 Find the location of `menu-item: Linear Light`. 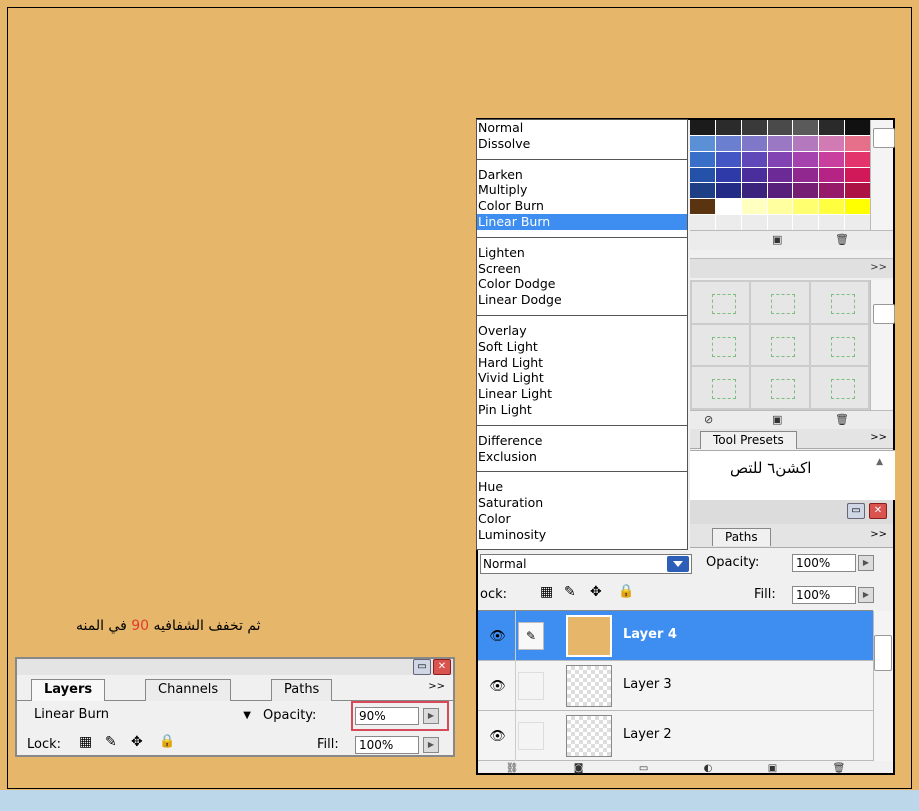

menu-item: Linear Light is located at coordinates (582, 394).